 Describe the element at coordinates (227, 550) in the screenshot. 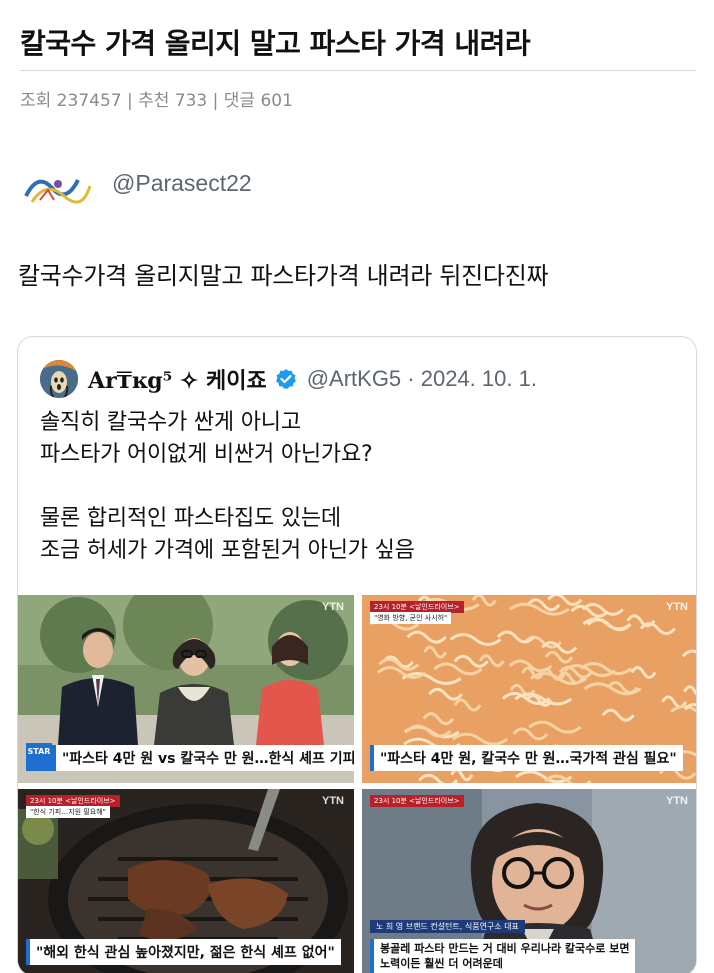

I see `quoted-body-line: 조금 허세가 가격에 포함된거 아닌가 싶음` at that location.